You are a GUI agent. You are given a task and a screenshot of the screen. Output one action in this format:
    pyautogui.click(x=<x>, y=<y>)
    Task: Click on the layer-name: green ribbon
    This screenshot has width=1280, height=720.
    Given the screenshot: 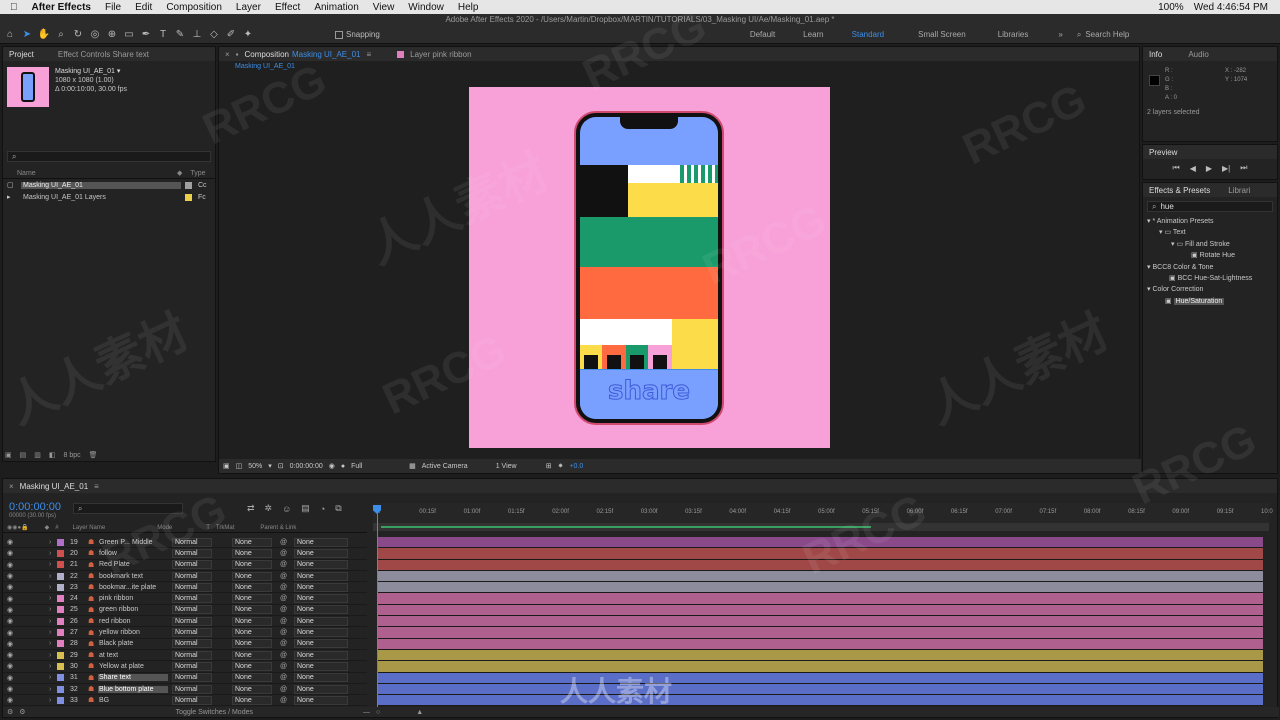 What is the action you would take?
    pyautogui.click(x=133, y=609)
    